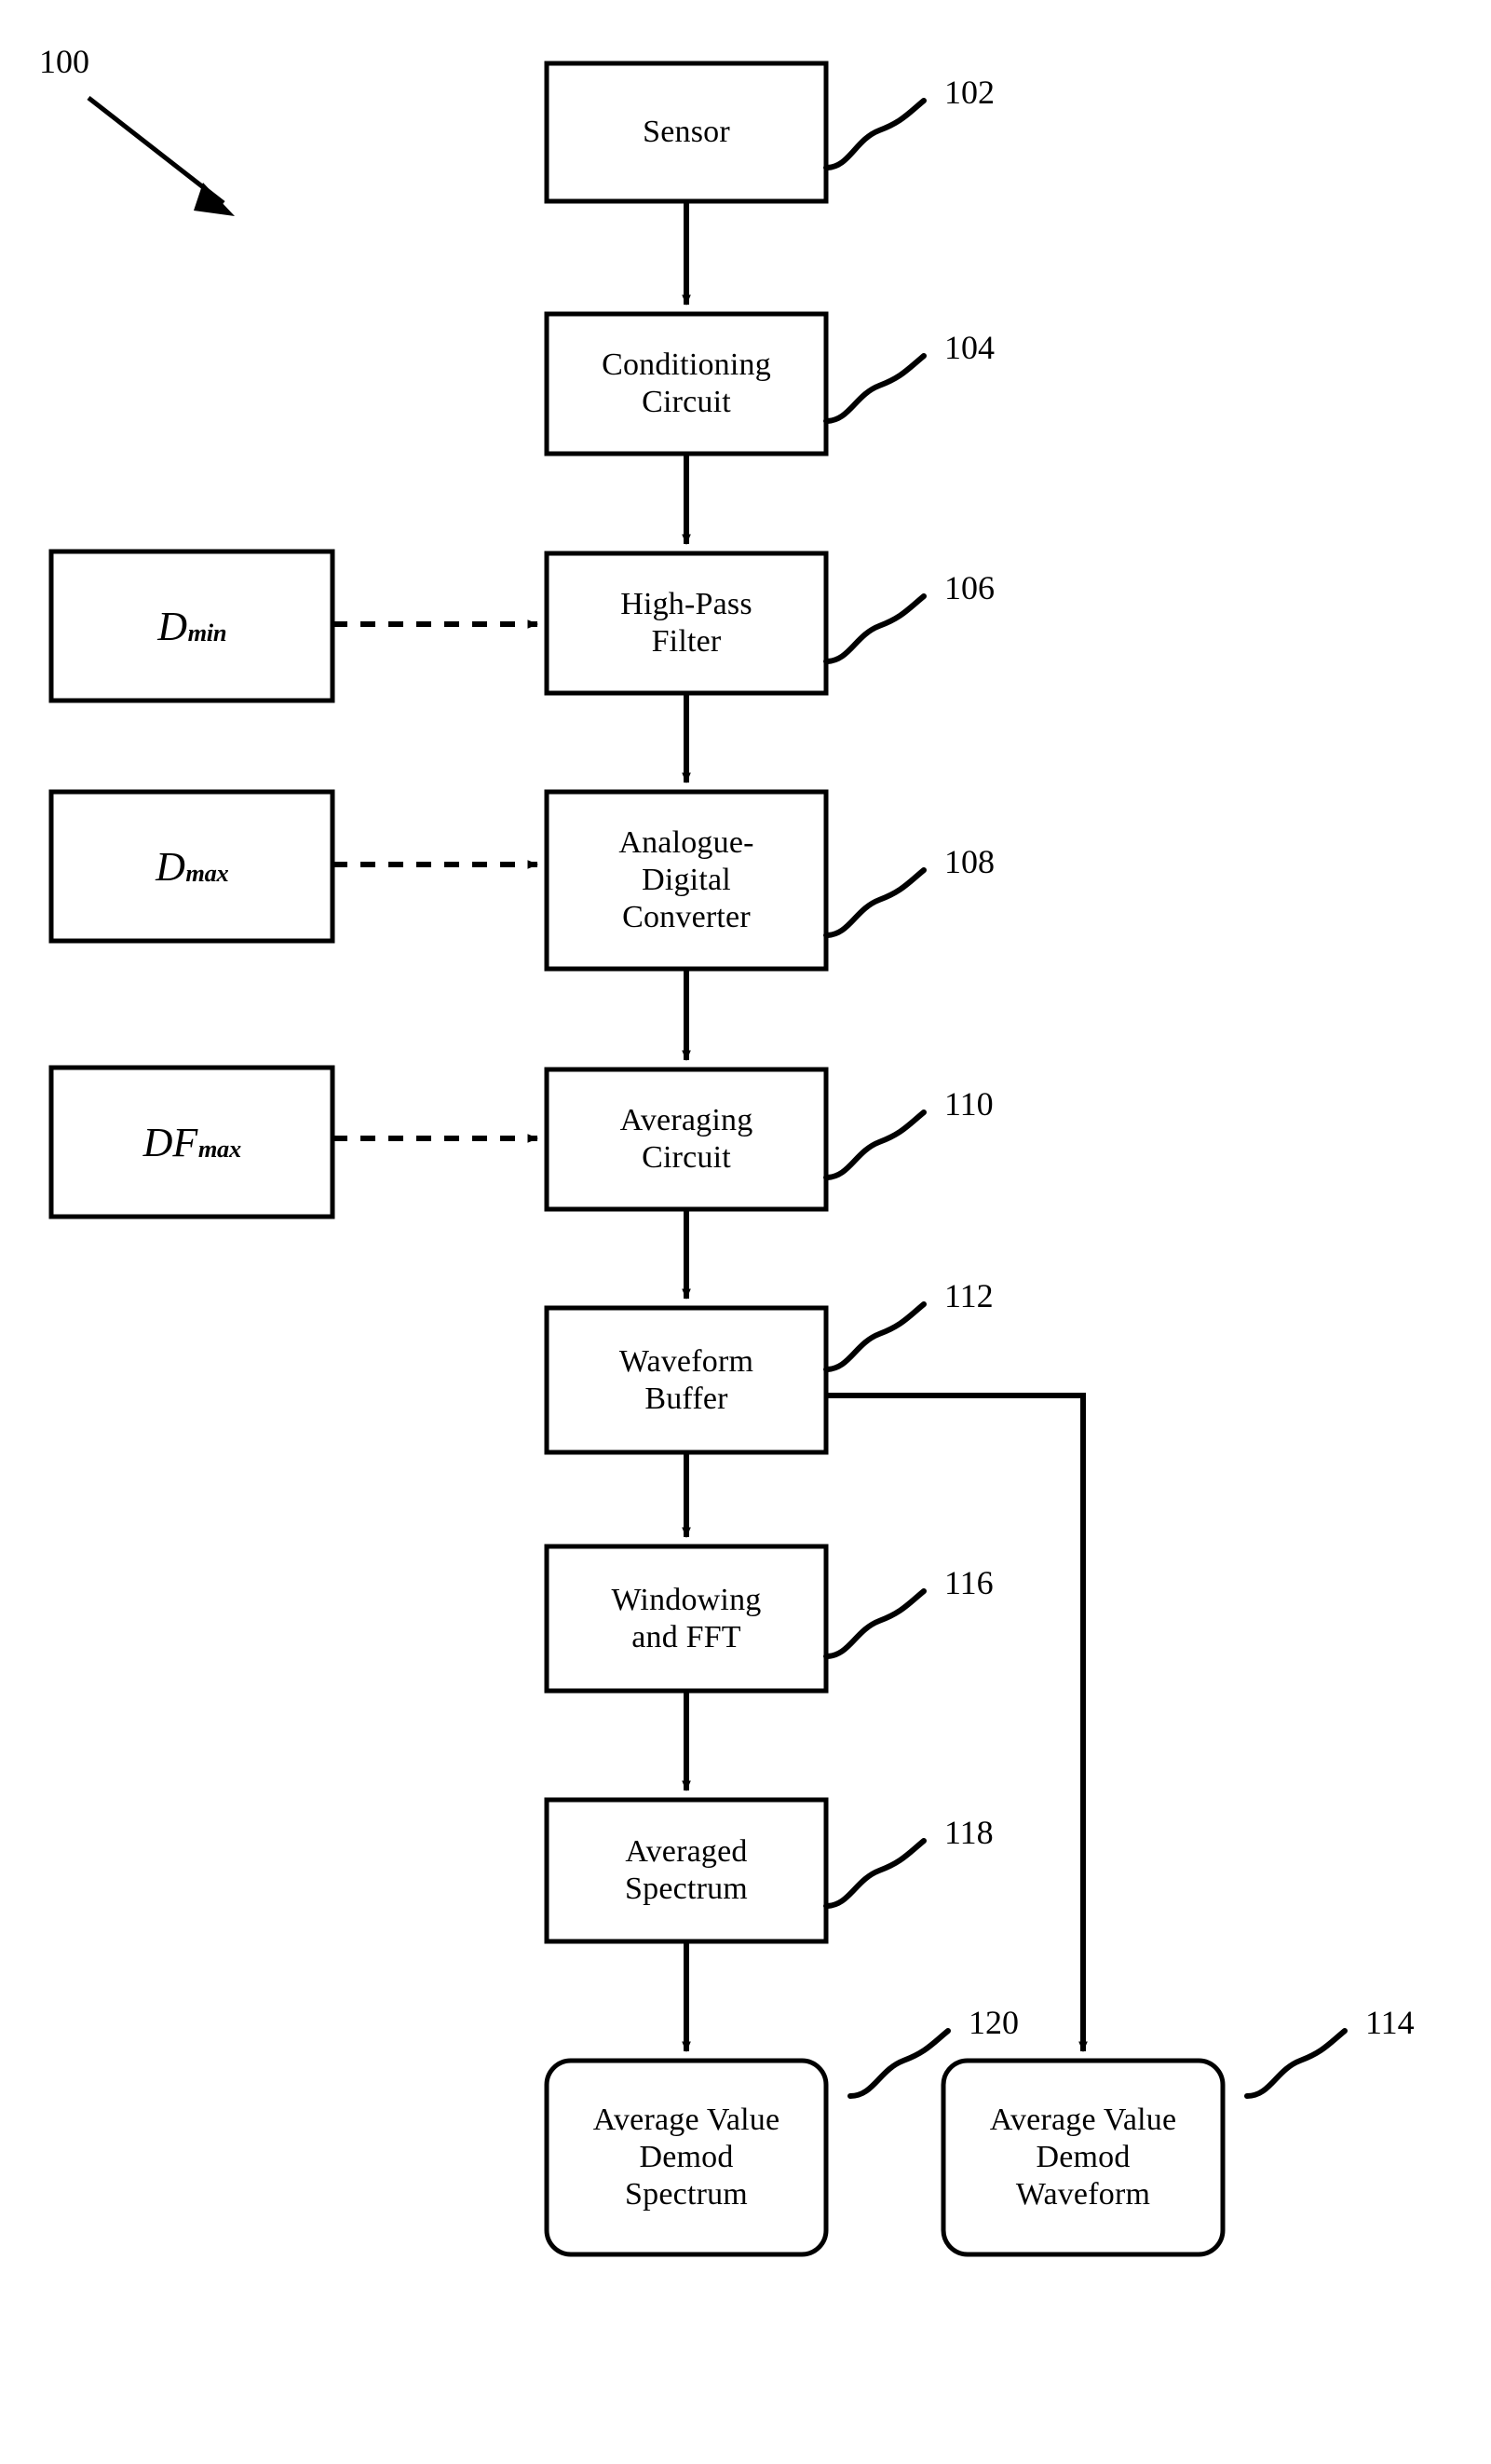  What do you see at coordinates (64, 61) in the screenshot?
I see `figure-number: 100` at bounding box center [64, 61].